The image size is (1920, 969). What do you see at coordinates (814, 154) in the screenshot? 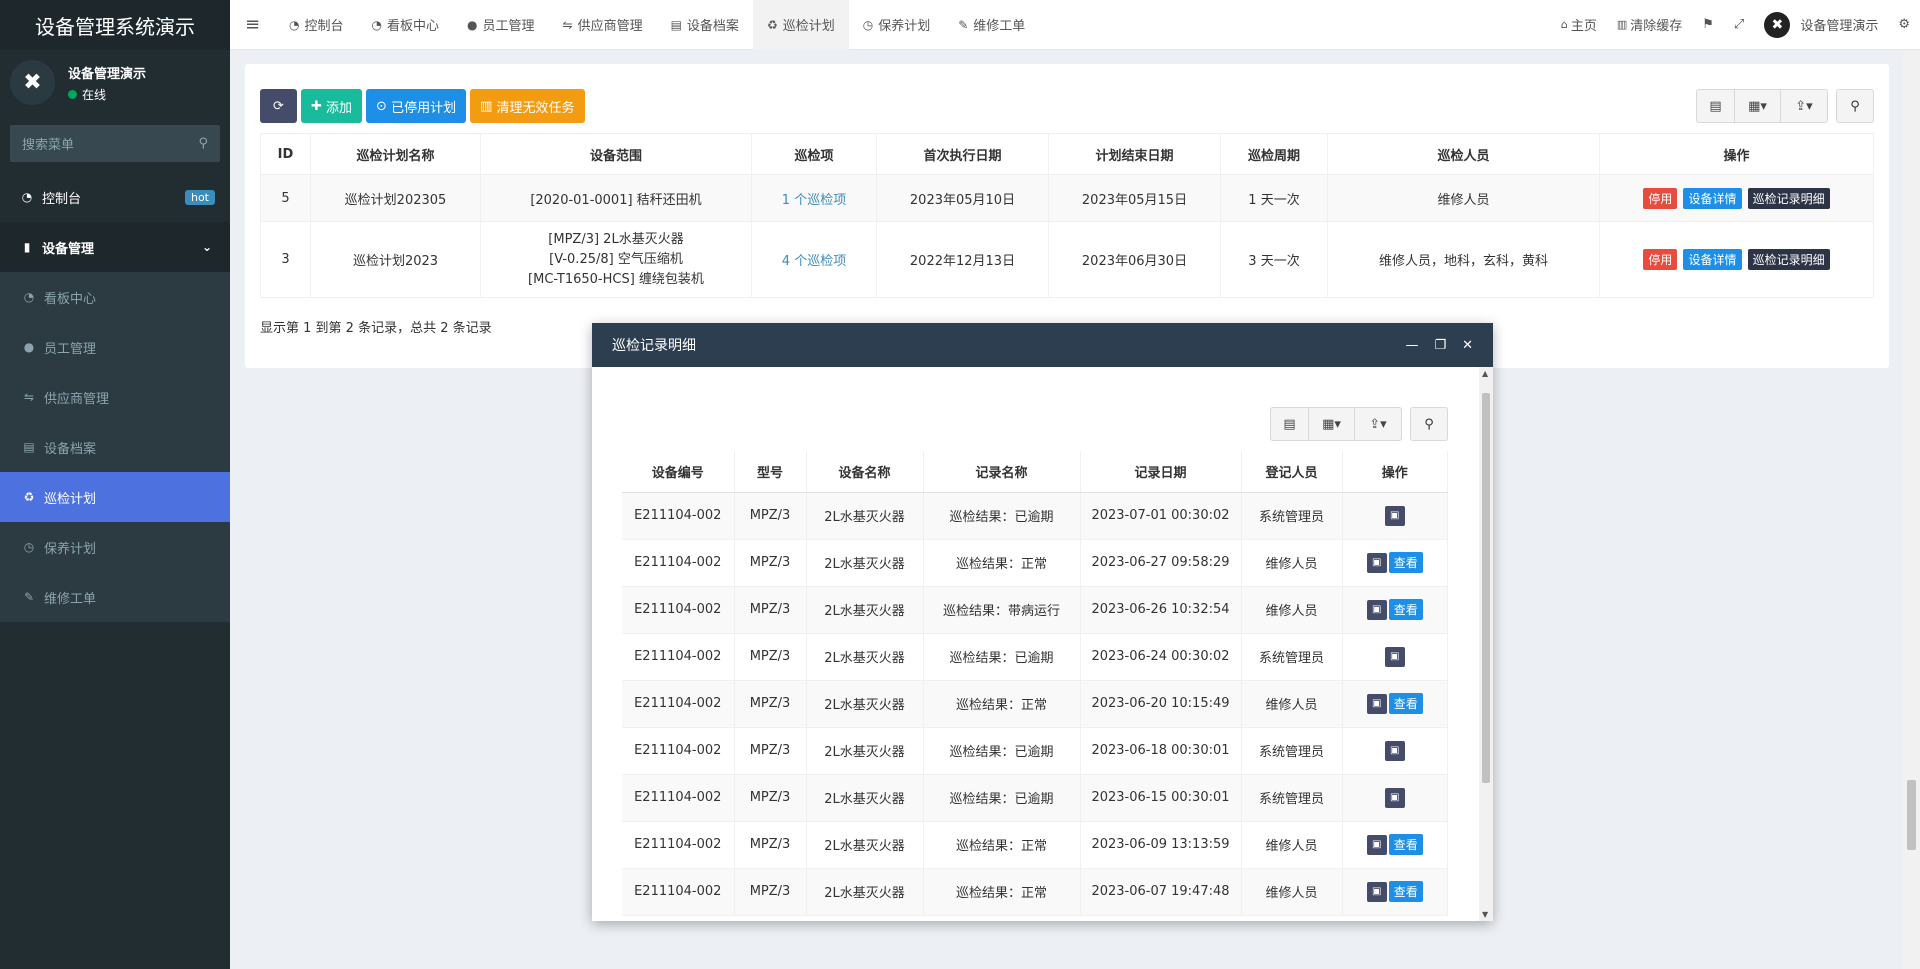
I see `col-items: 巡检项` at bounding box center [814, 154].